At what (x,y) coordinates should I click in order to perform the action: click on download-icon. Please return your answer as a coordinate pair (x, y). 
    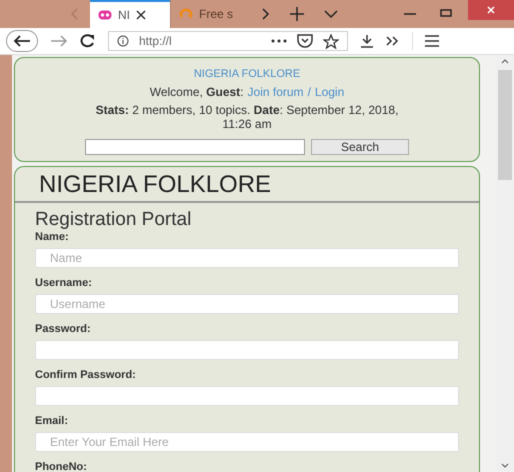
    Looking at the image, I should click on (367, 41).